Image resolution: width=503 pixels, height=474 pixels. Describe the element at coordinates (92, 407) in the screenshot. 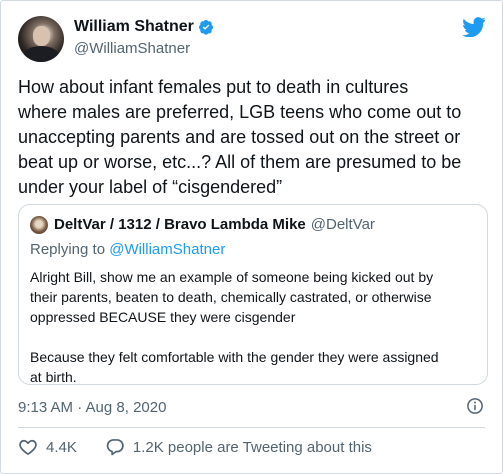

I see `tweet-timestamp: 9:13 AM · Aug 8, 2020` at that location.